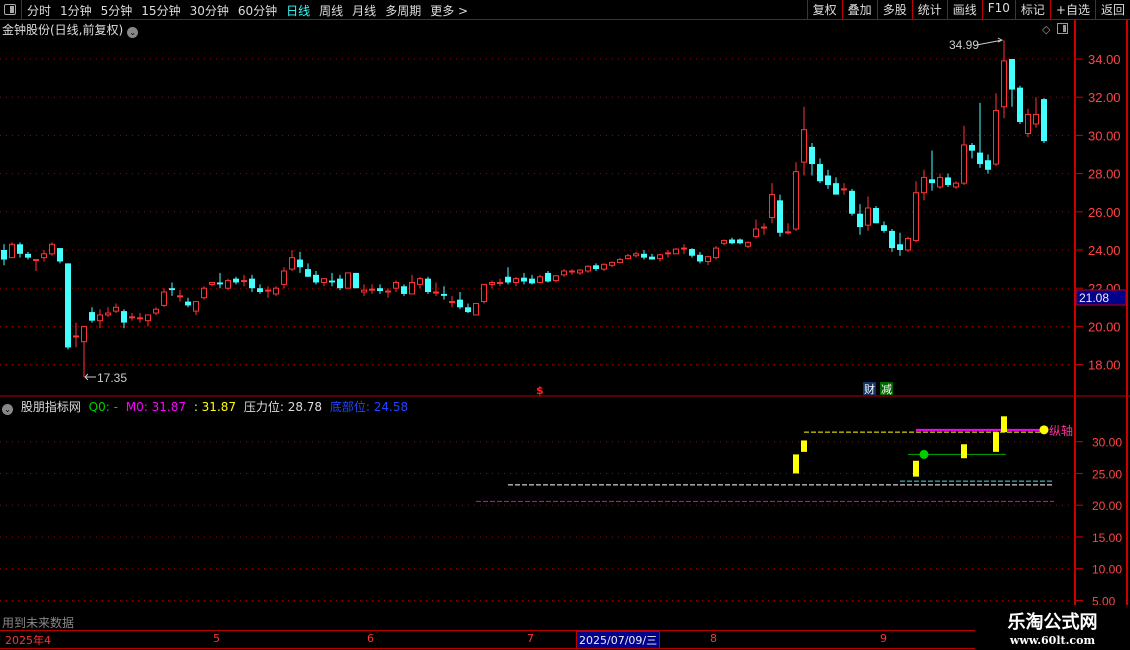 The image size is (1130, 650). What do you see at coordinates (1104, 326) in the screenshot?
I see `price-tick-label: 20.00` at bounding box center [1104, 326].